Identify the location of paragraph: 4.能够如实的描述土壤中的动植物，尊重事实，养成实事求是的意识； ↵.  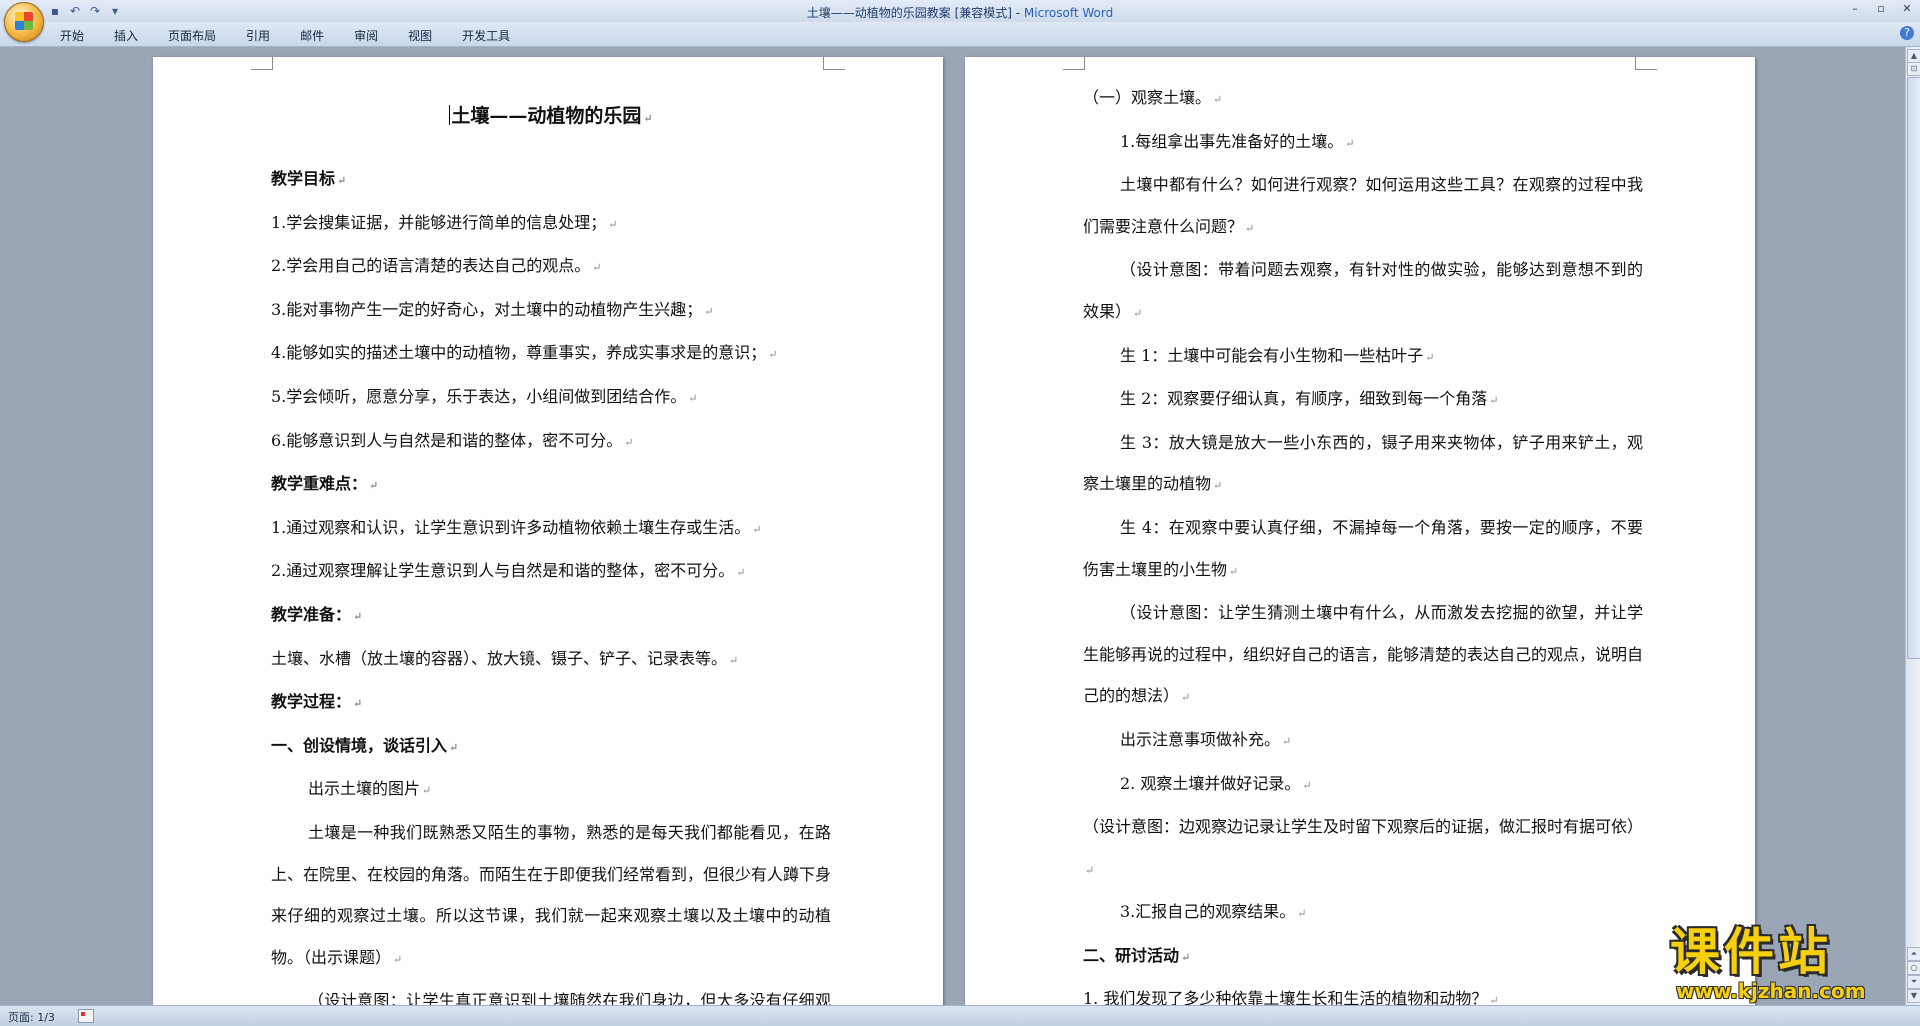
(551, 354).